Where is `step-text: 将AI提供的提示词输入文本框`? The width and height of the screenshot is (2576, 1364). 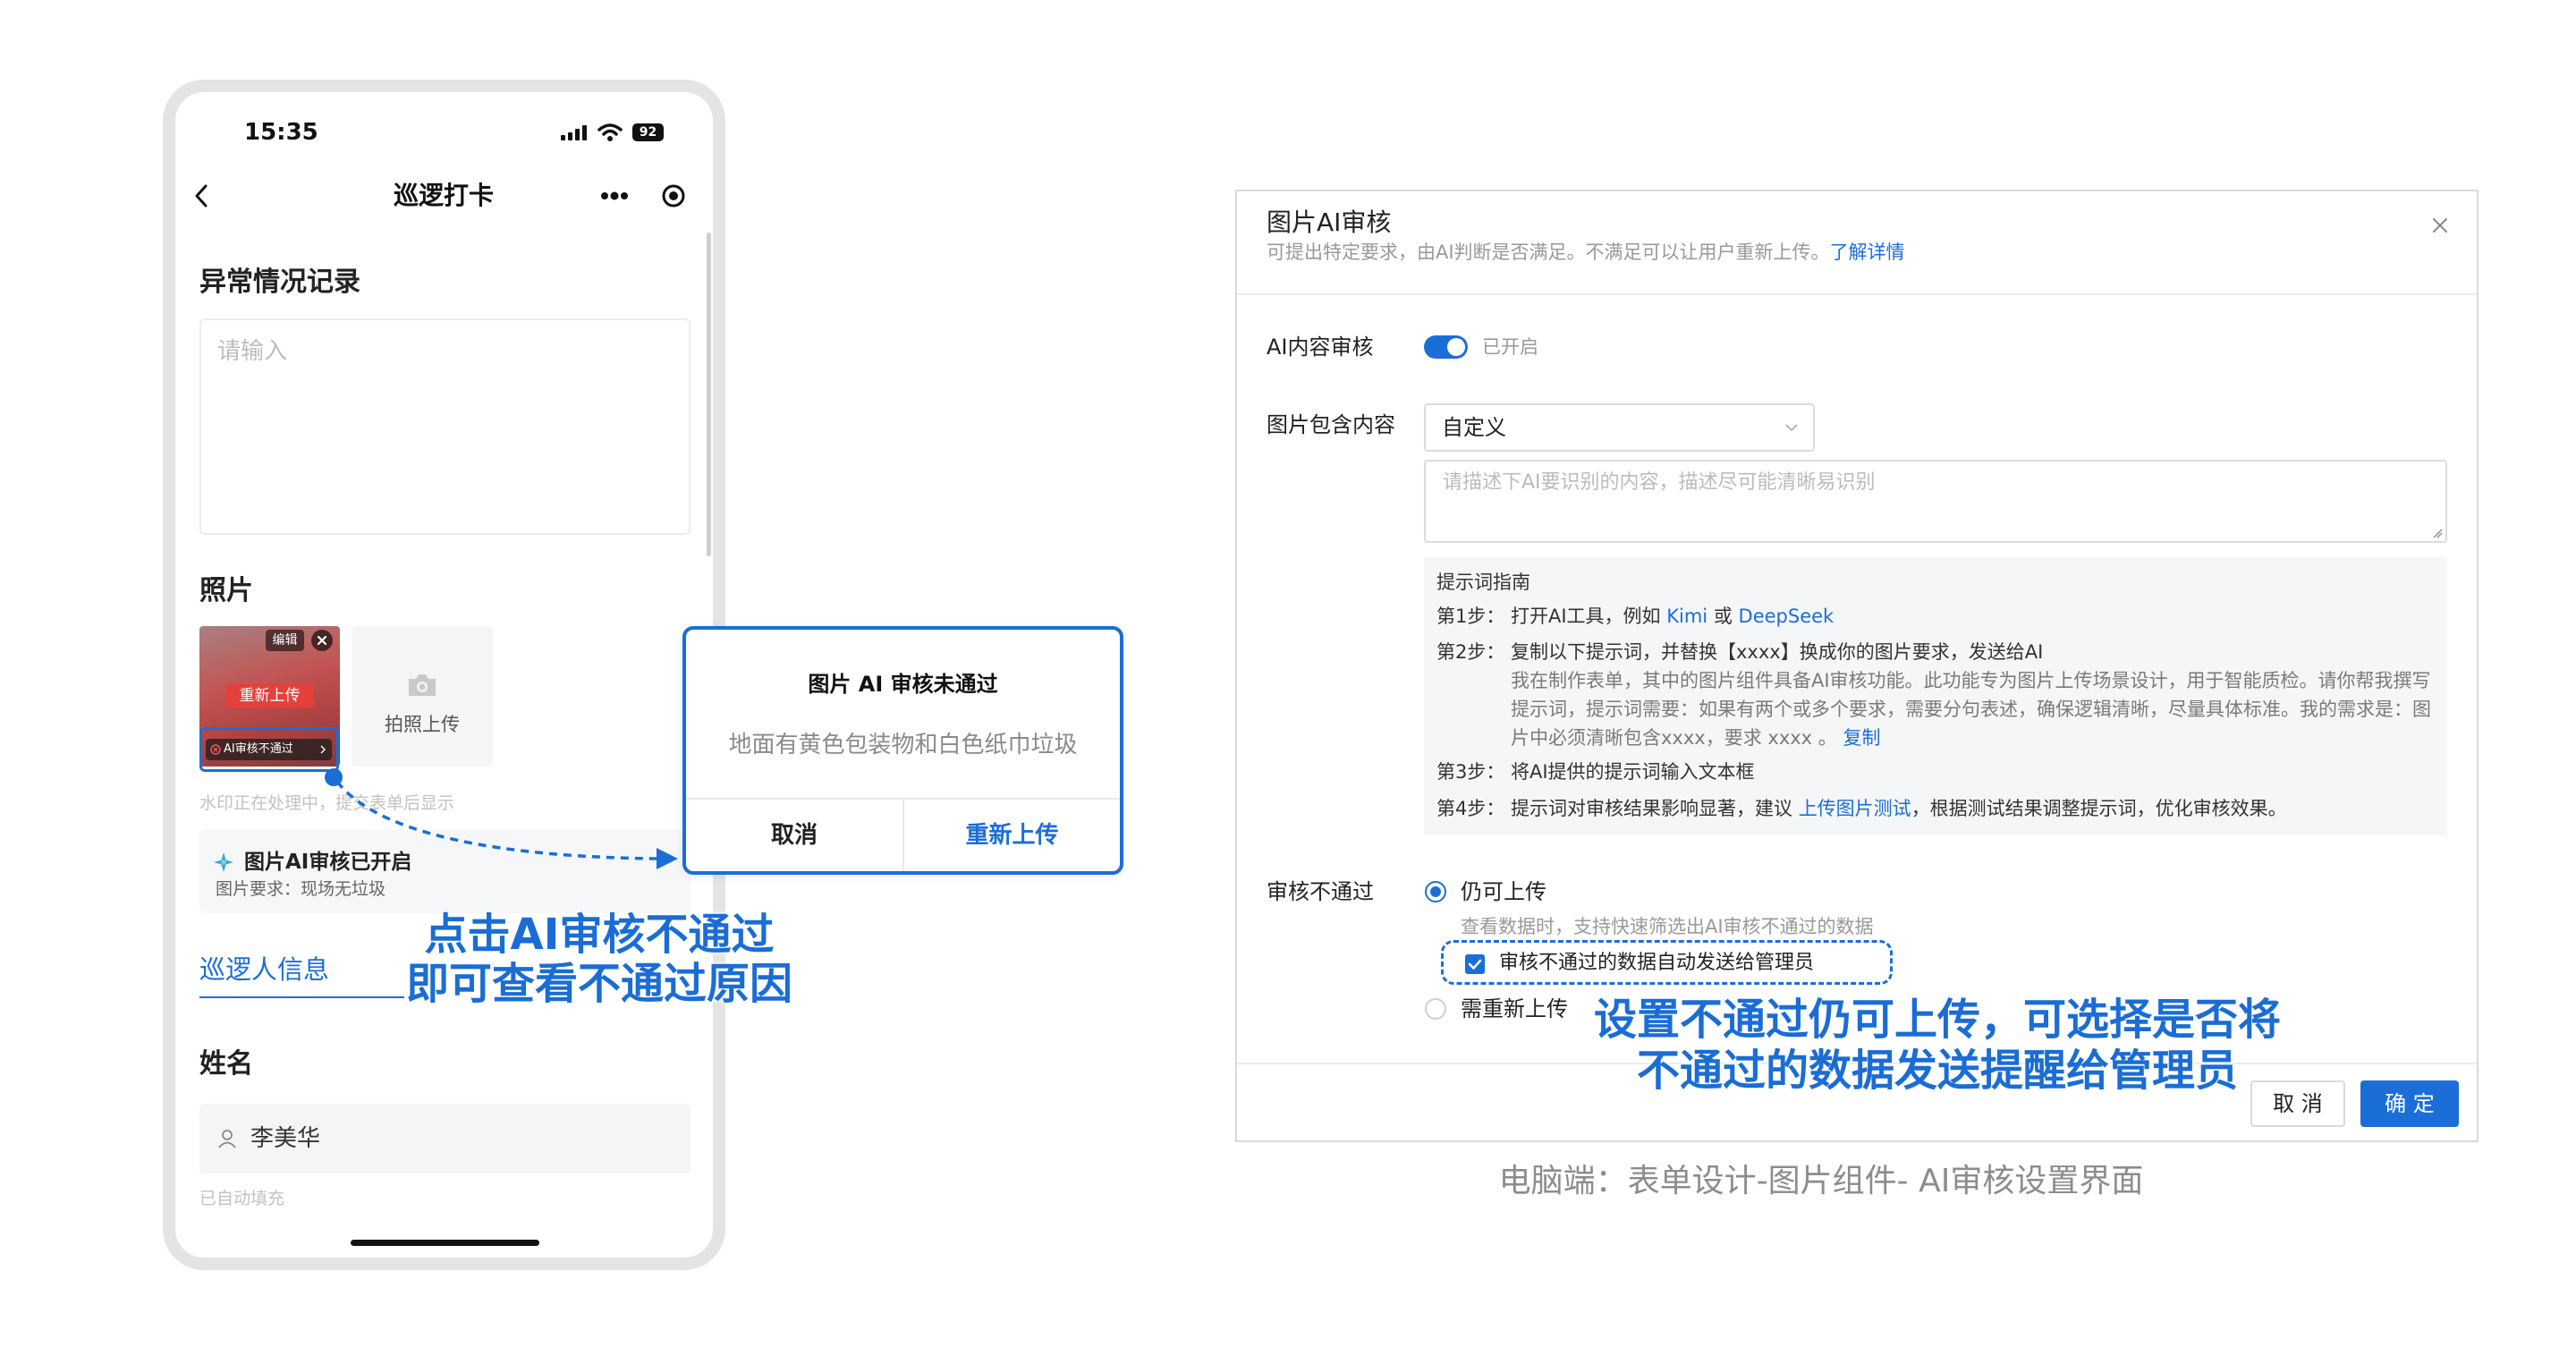 step-text: 将AI提供的提示词输入文本框 is located at coordinates (1633, 772).